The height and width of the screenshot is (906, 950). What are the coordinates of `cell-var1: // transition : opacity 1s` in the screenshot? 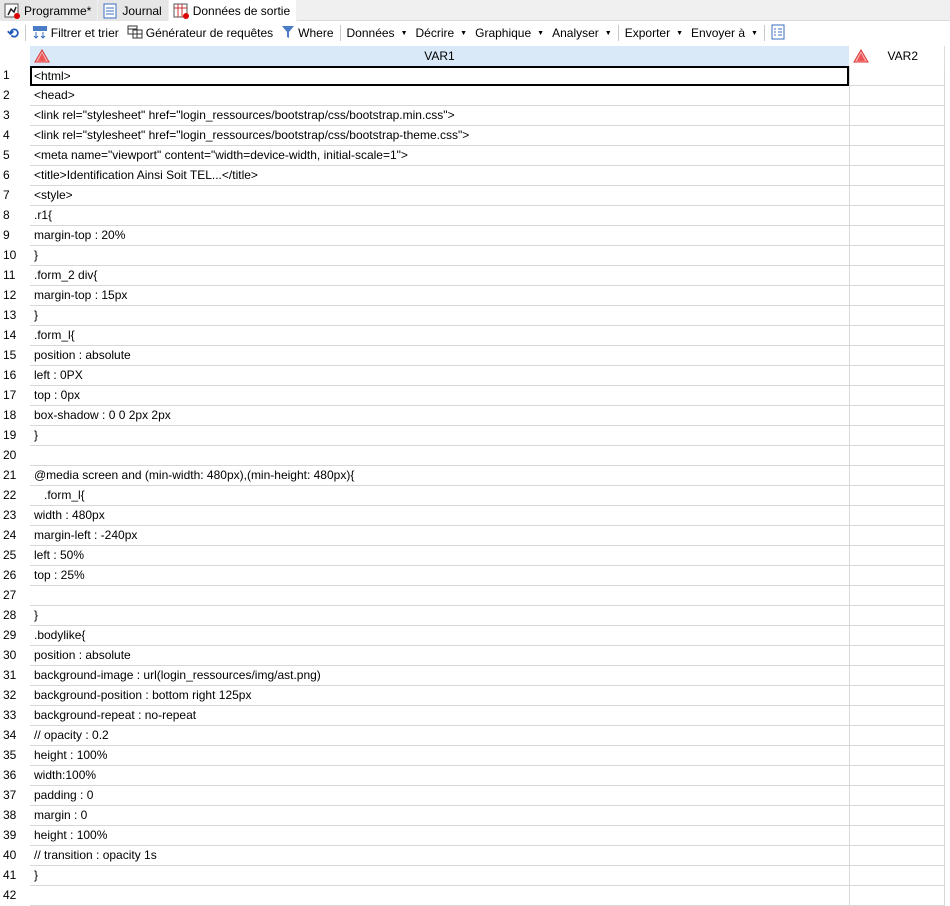 It's located at (439, 856).